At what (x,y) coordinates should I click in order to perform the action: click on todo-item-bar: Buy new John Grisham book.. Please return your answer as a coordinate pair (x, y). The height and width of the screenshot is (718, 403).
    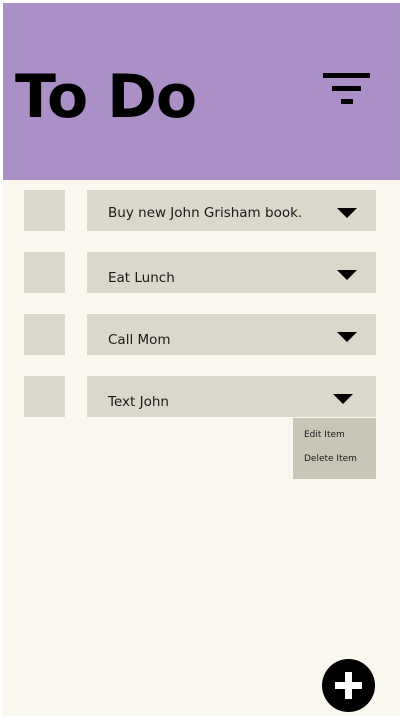
    Looking at the image, I should click on (231, 210).